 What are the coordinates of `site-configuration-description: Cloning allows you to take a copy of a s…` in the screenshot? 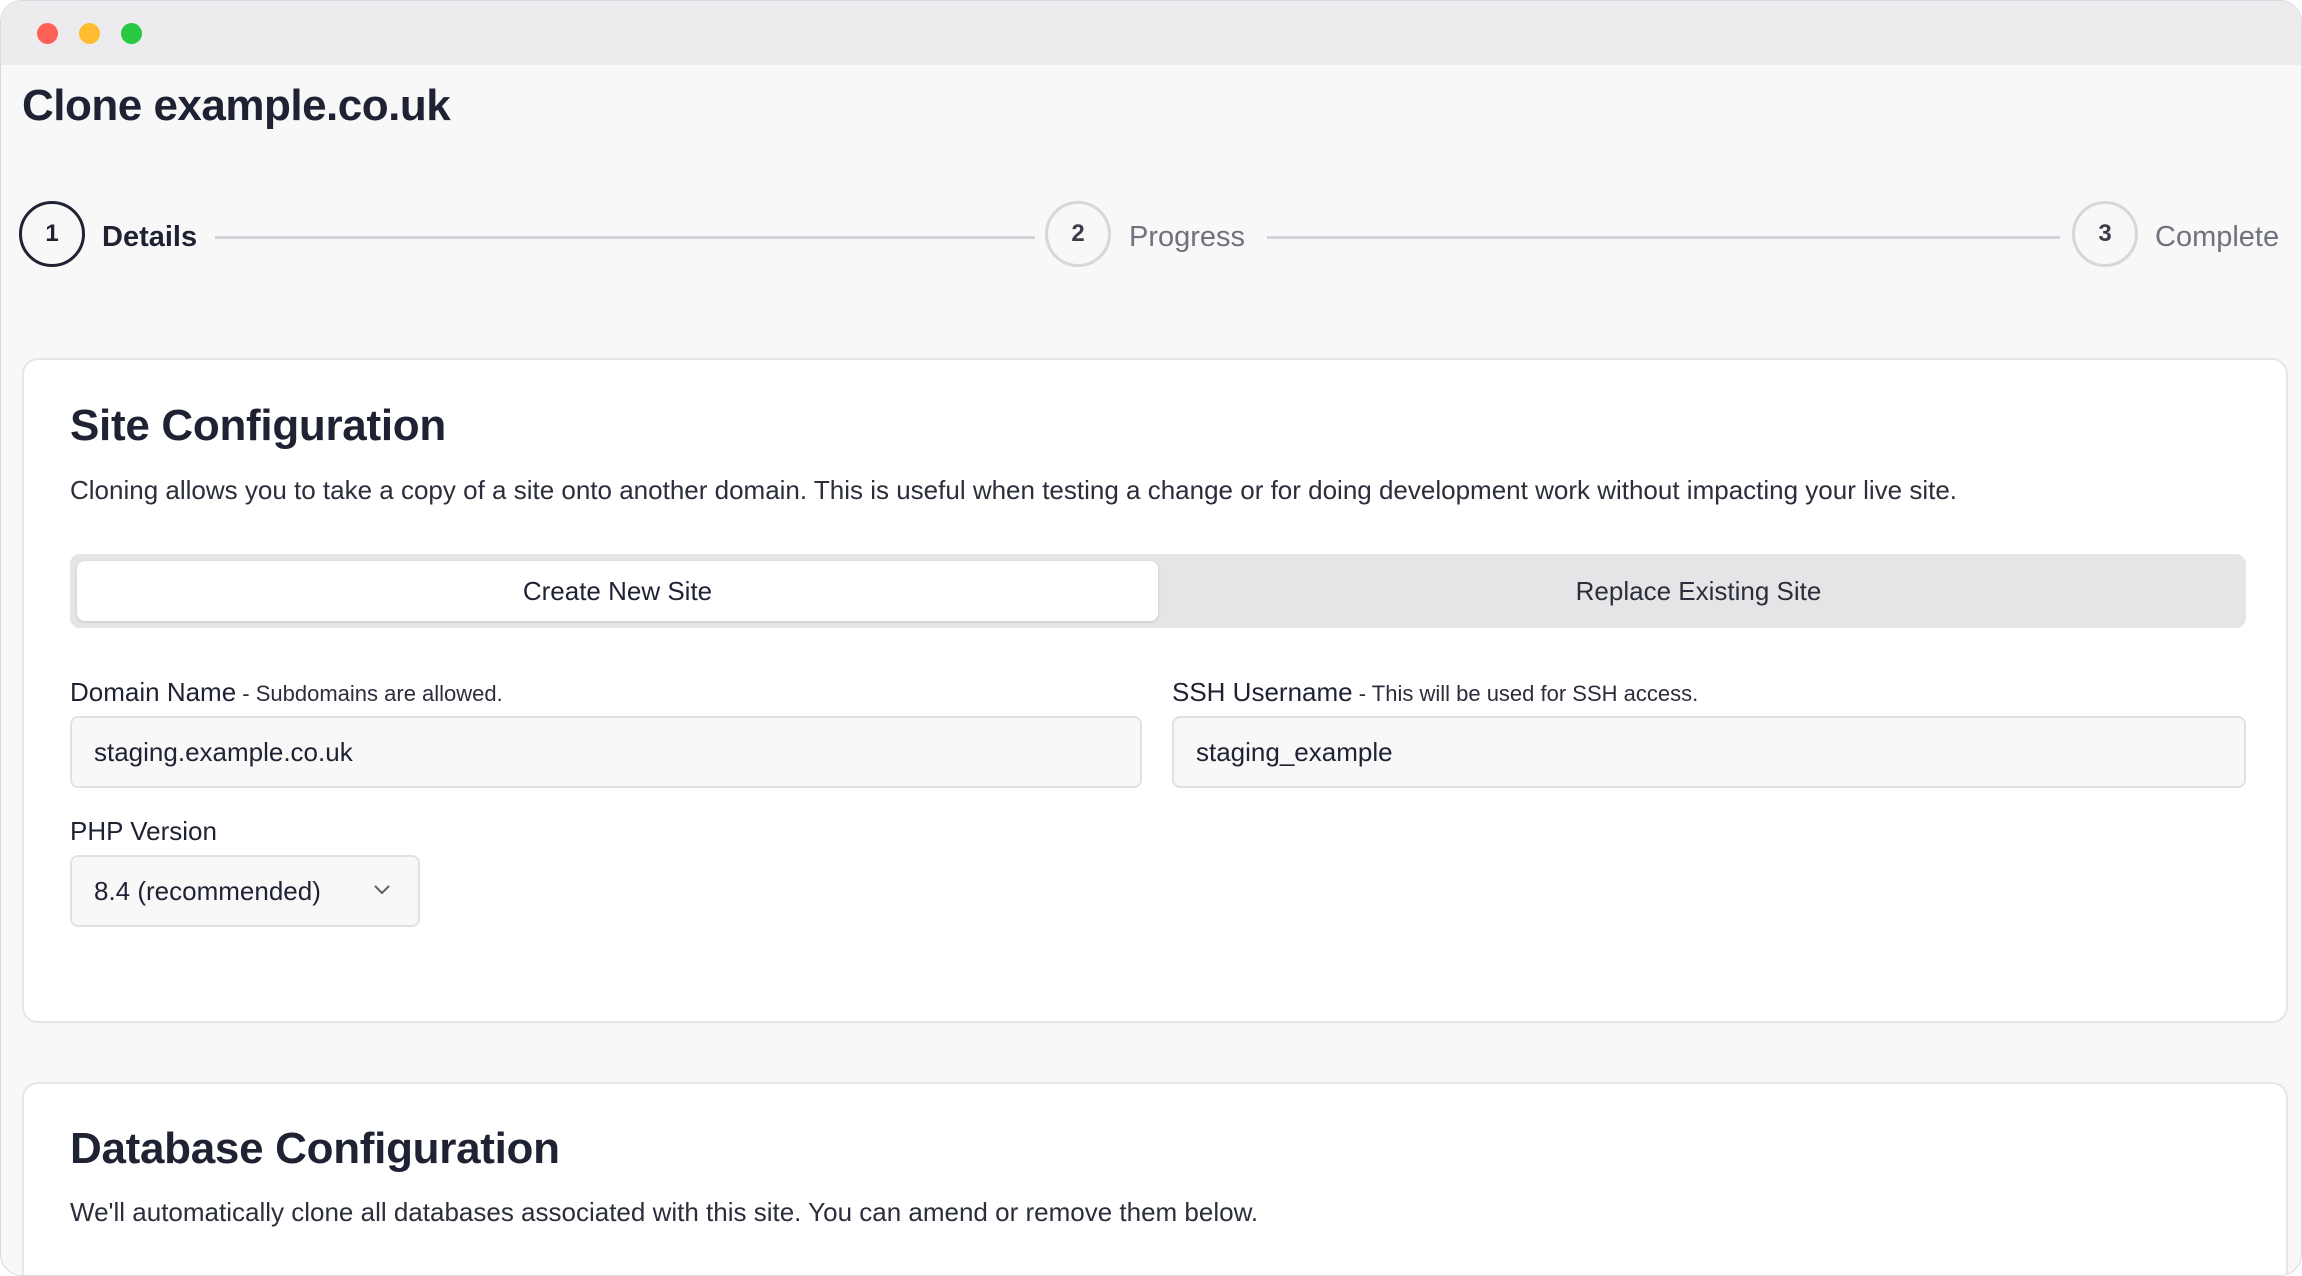 It's located at (1014, 490).